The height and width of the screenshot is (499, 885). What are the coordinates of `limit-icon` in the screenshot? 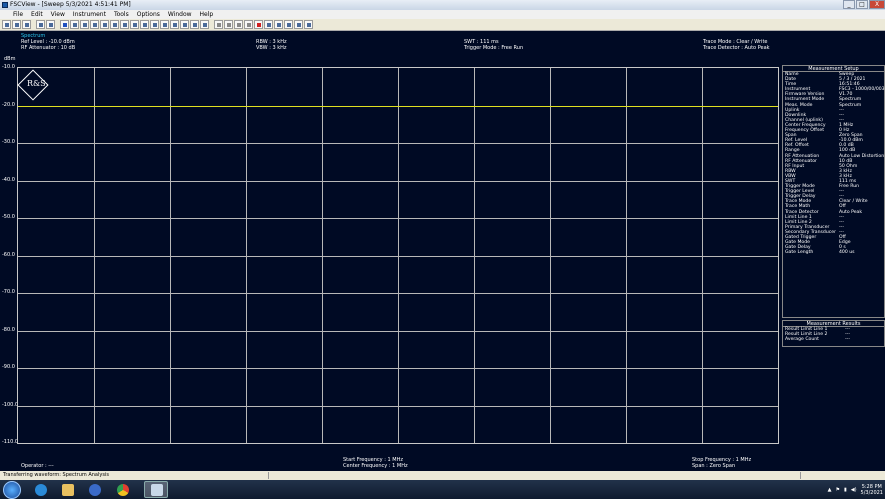 It's located at (164, 24).